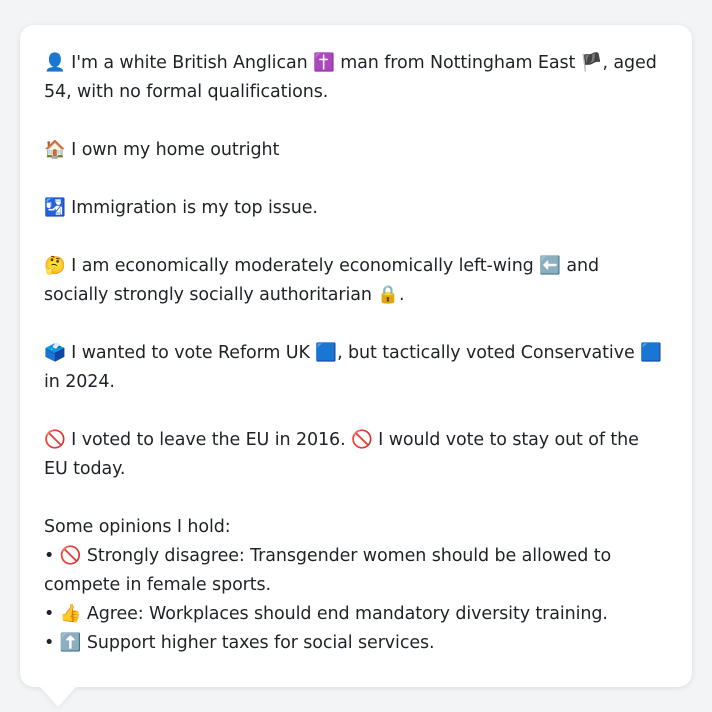 This screenshot has width=712, height=712. I want to click on person-icon: 👤, so click(55, 63).